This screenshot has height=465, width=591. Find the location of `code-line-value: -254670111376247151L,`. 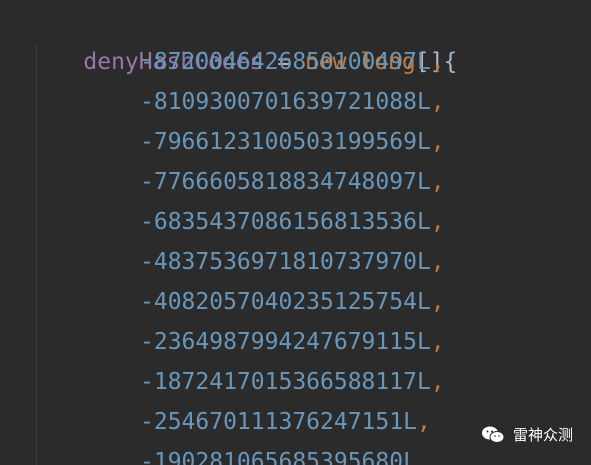

code-line-value: -254670111376247151L, is located at coordinates (285, 422).